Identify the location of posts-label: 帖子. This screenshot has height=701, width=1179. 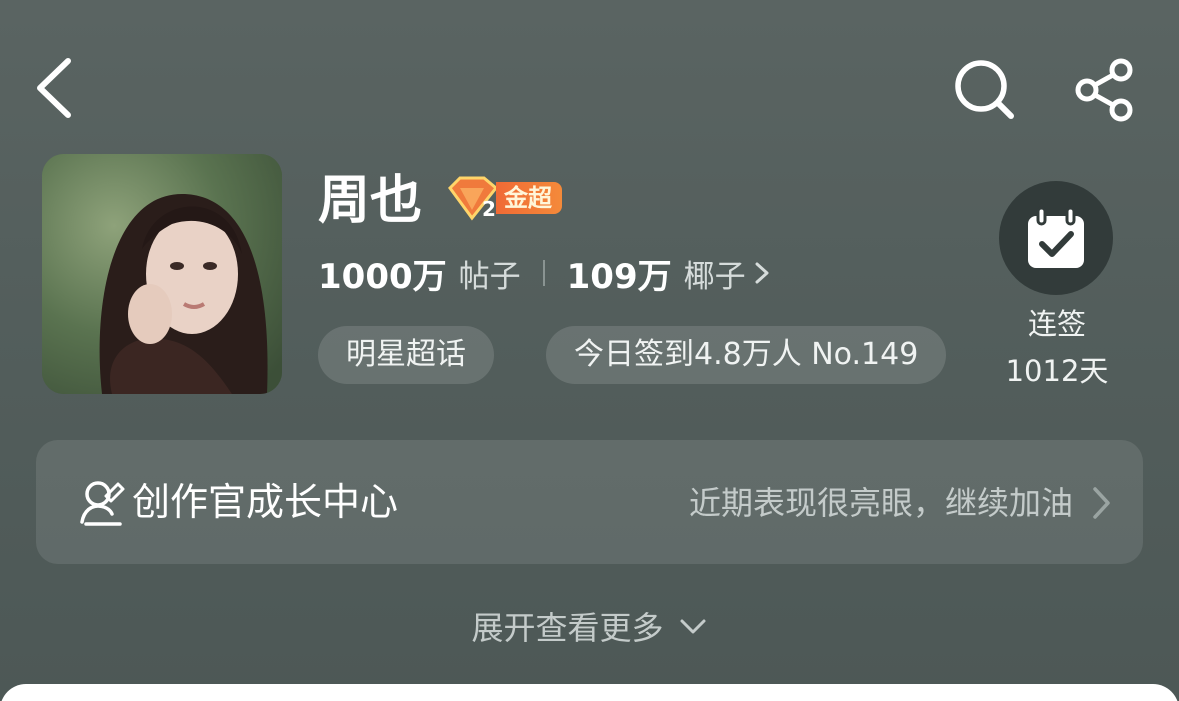
(489, 276).